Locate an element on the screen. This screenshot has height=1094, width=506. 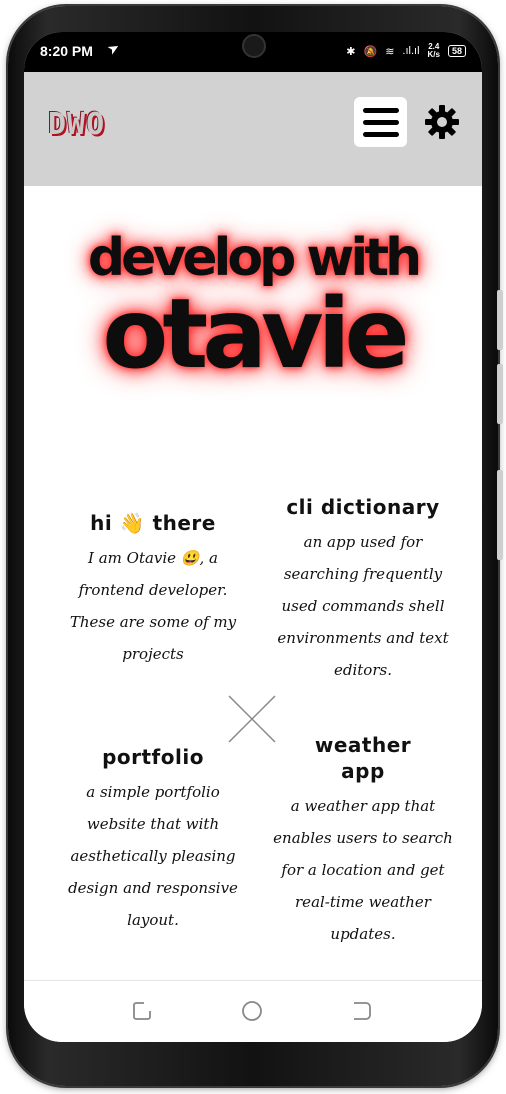
status-icons: ✱ 🔕 ≋ .ıl.ıl 2.4 K/s 58 is located at coordinates (406, 51).